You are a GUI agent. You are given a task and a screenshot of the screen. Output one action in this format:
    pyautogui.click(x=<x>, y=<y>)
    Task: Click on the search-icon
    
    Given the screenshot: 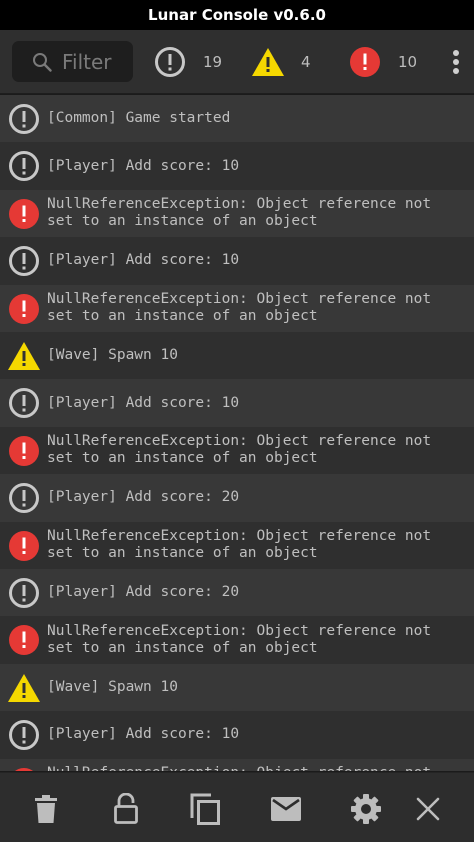 What is the action you would take?
    pyautogui.click(x=42, y=62)
    